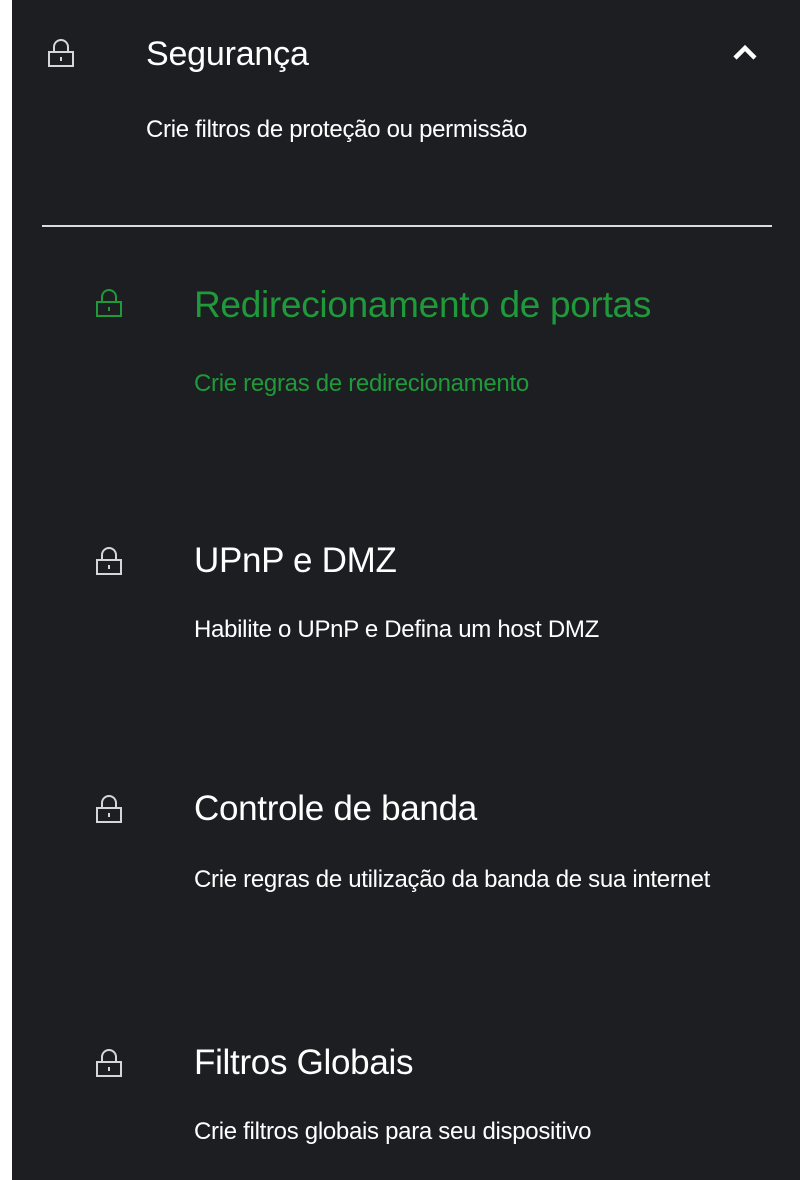 The width and height of the screenshot is (800, 1180). I want to click on submenu-item-description: Crie regras de redirecionamento, so click(361, 383).